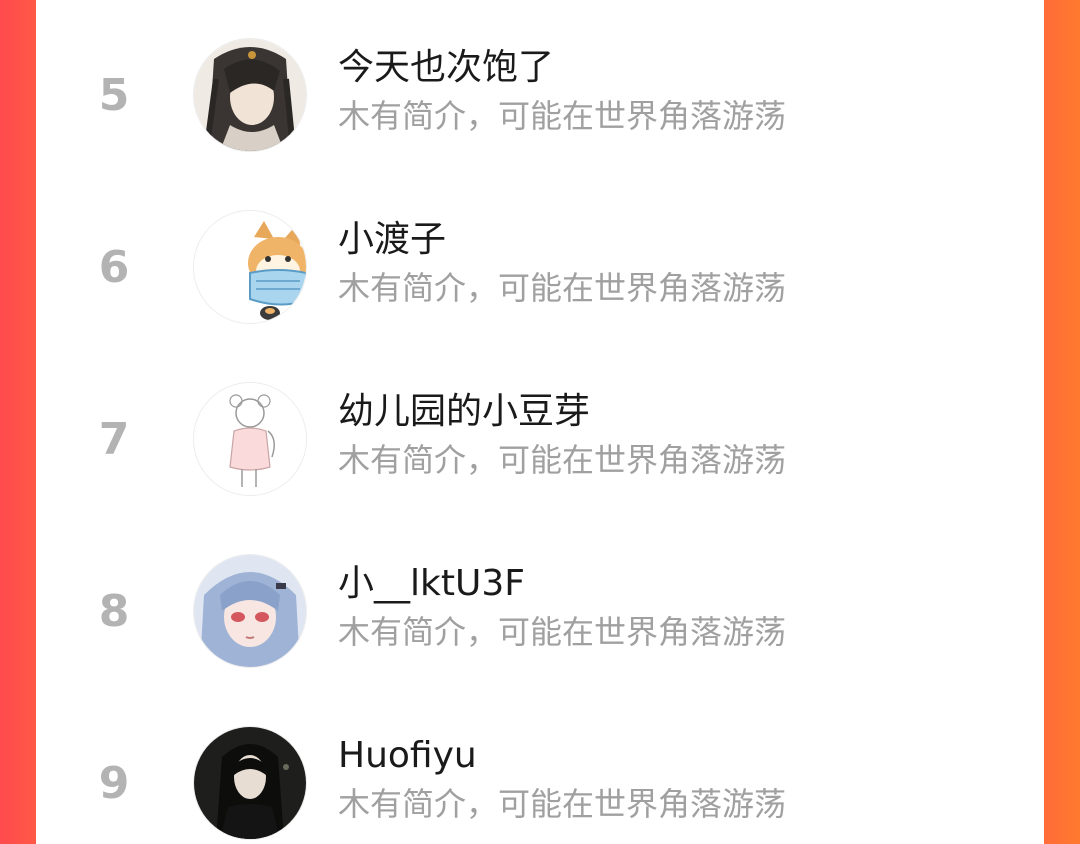 Image resolution: width=1080 pixels, height=844 pixels. I want to click on user-name: Huofiyu, so click(407, 755).